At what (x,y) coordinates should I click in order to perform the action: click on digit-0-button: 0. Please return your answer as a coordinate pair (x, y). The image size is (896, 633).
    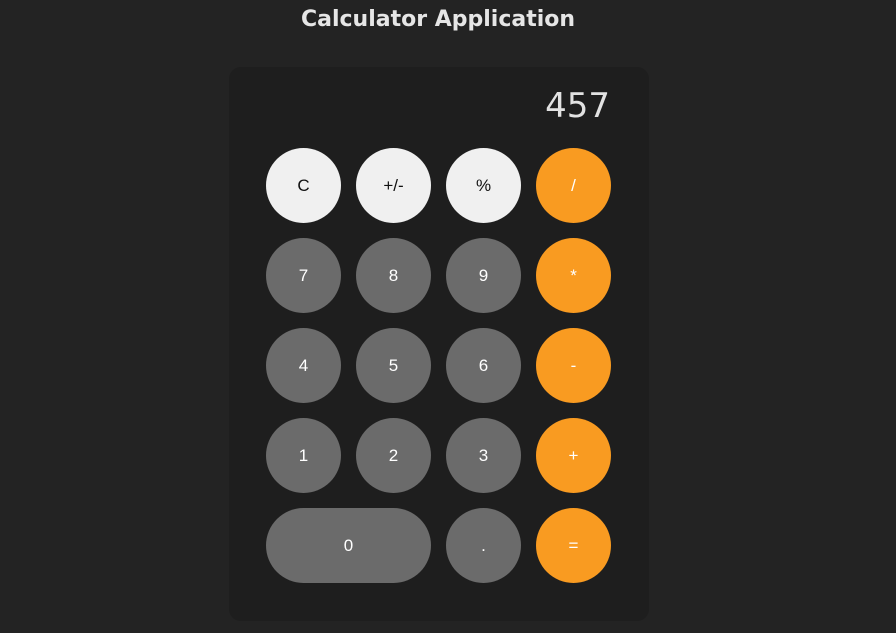
    Looking at the image, I should click on (348, 545).